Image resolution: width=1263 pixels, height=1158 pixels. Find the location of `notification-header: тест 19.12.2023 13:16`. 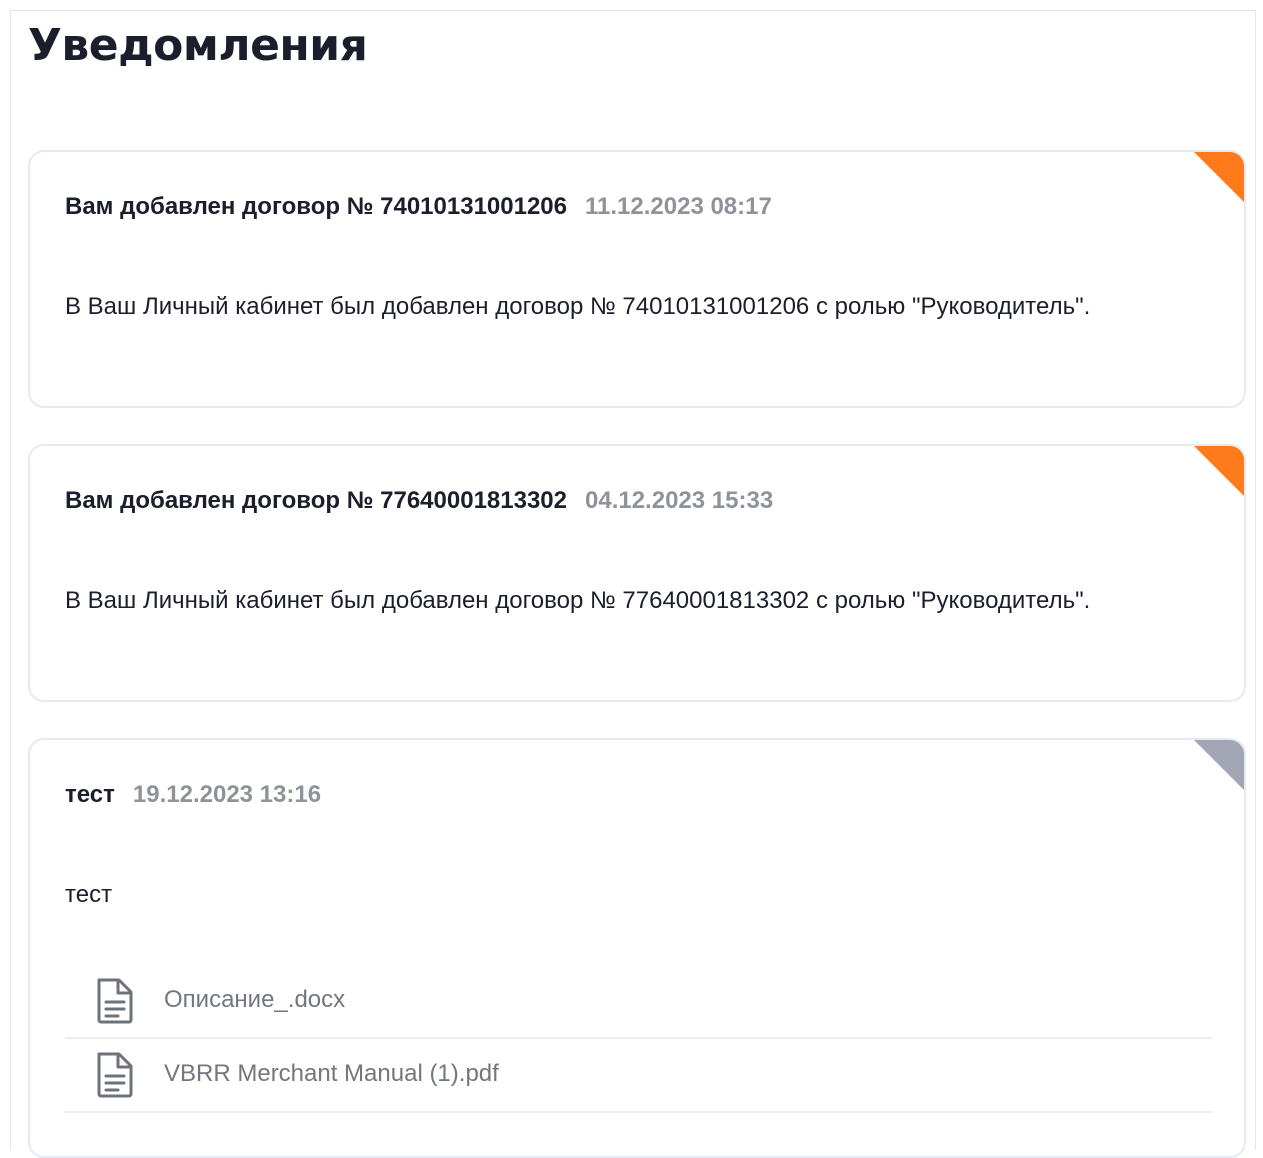

notification-header: тест 19.12.2023 13:16 is located at coordinates (193, 795).